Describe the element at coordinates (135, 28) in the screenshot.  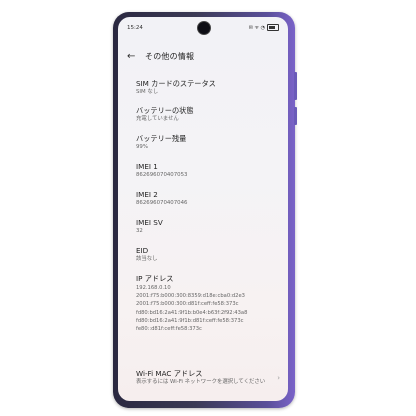
I see `status-time: 15:24` at that location.